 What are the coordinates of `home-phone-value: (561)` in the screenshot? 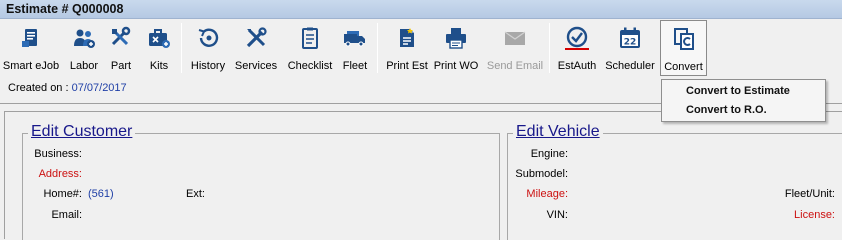 It's located at (101, 194).